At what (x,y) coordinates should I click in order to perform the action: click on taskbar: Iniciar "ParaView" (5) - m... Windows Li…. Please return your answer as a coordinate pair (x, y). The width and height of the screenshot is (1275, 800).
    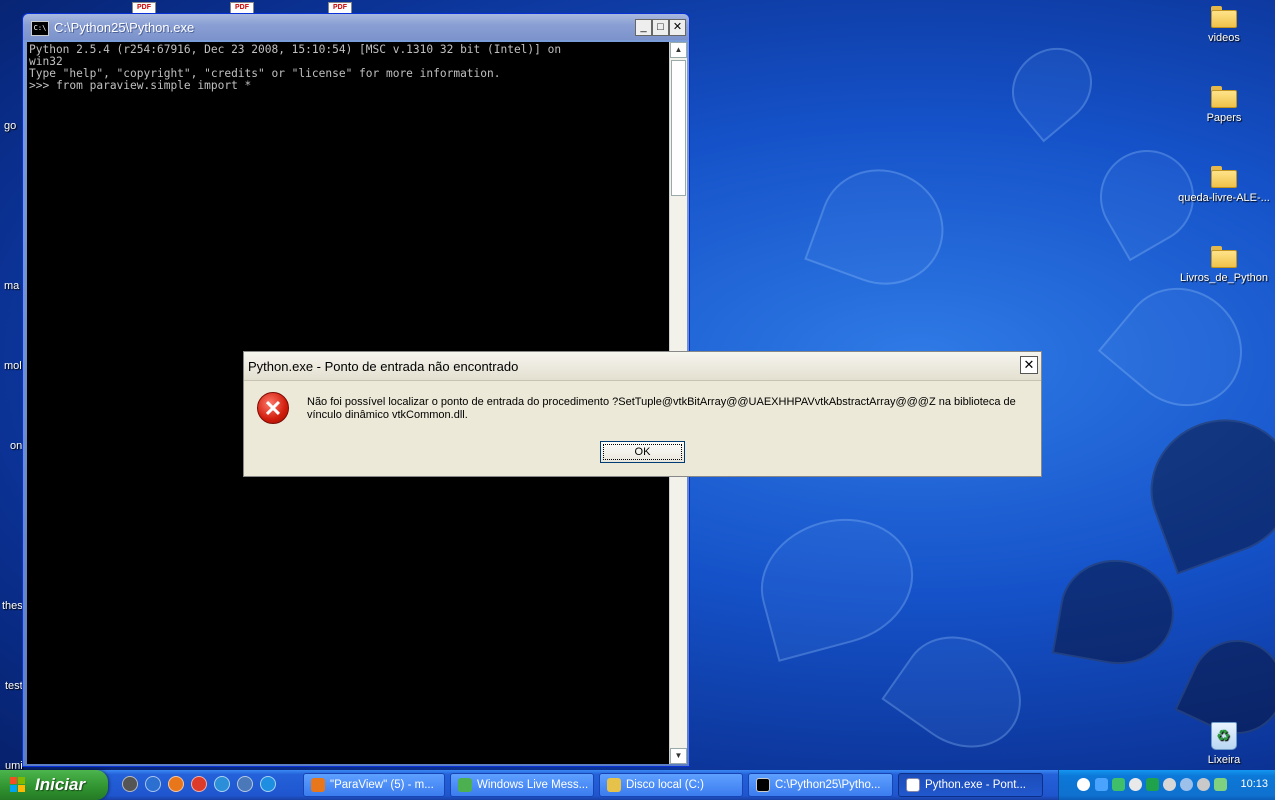
    Looking at the image, I should click on (637, 785).